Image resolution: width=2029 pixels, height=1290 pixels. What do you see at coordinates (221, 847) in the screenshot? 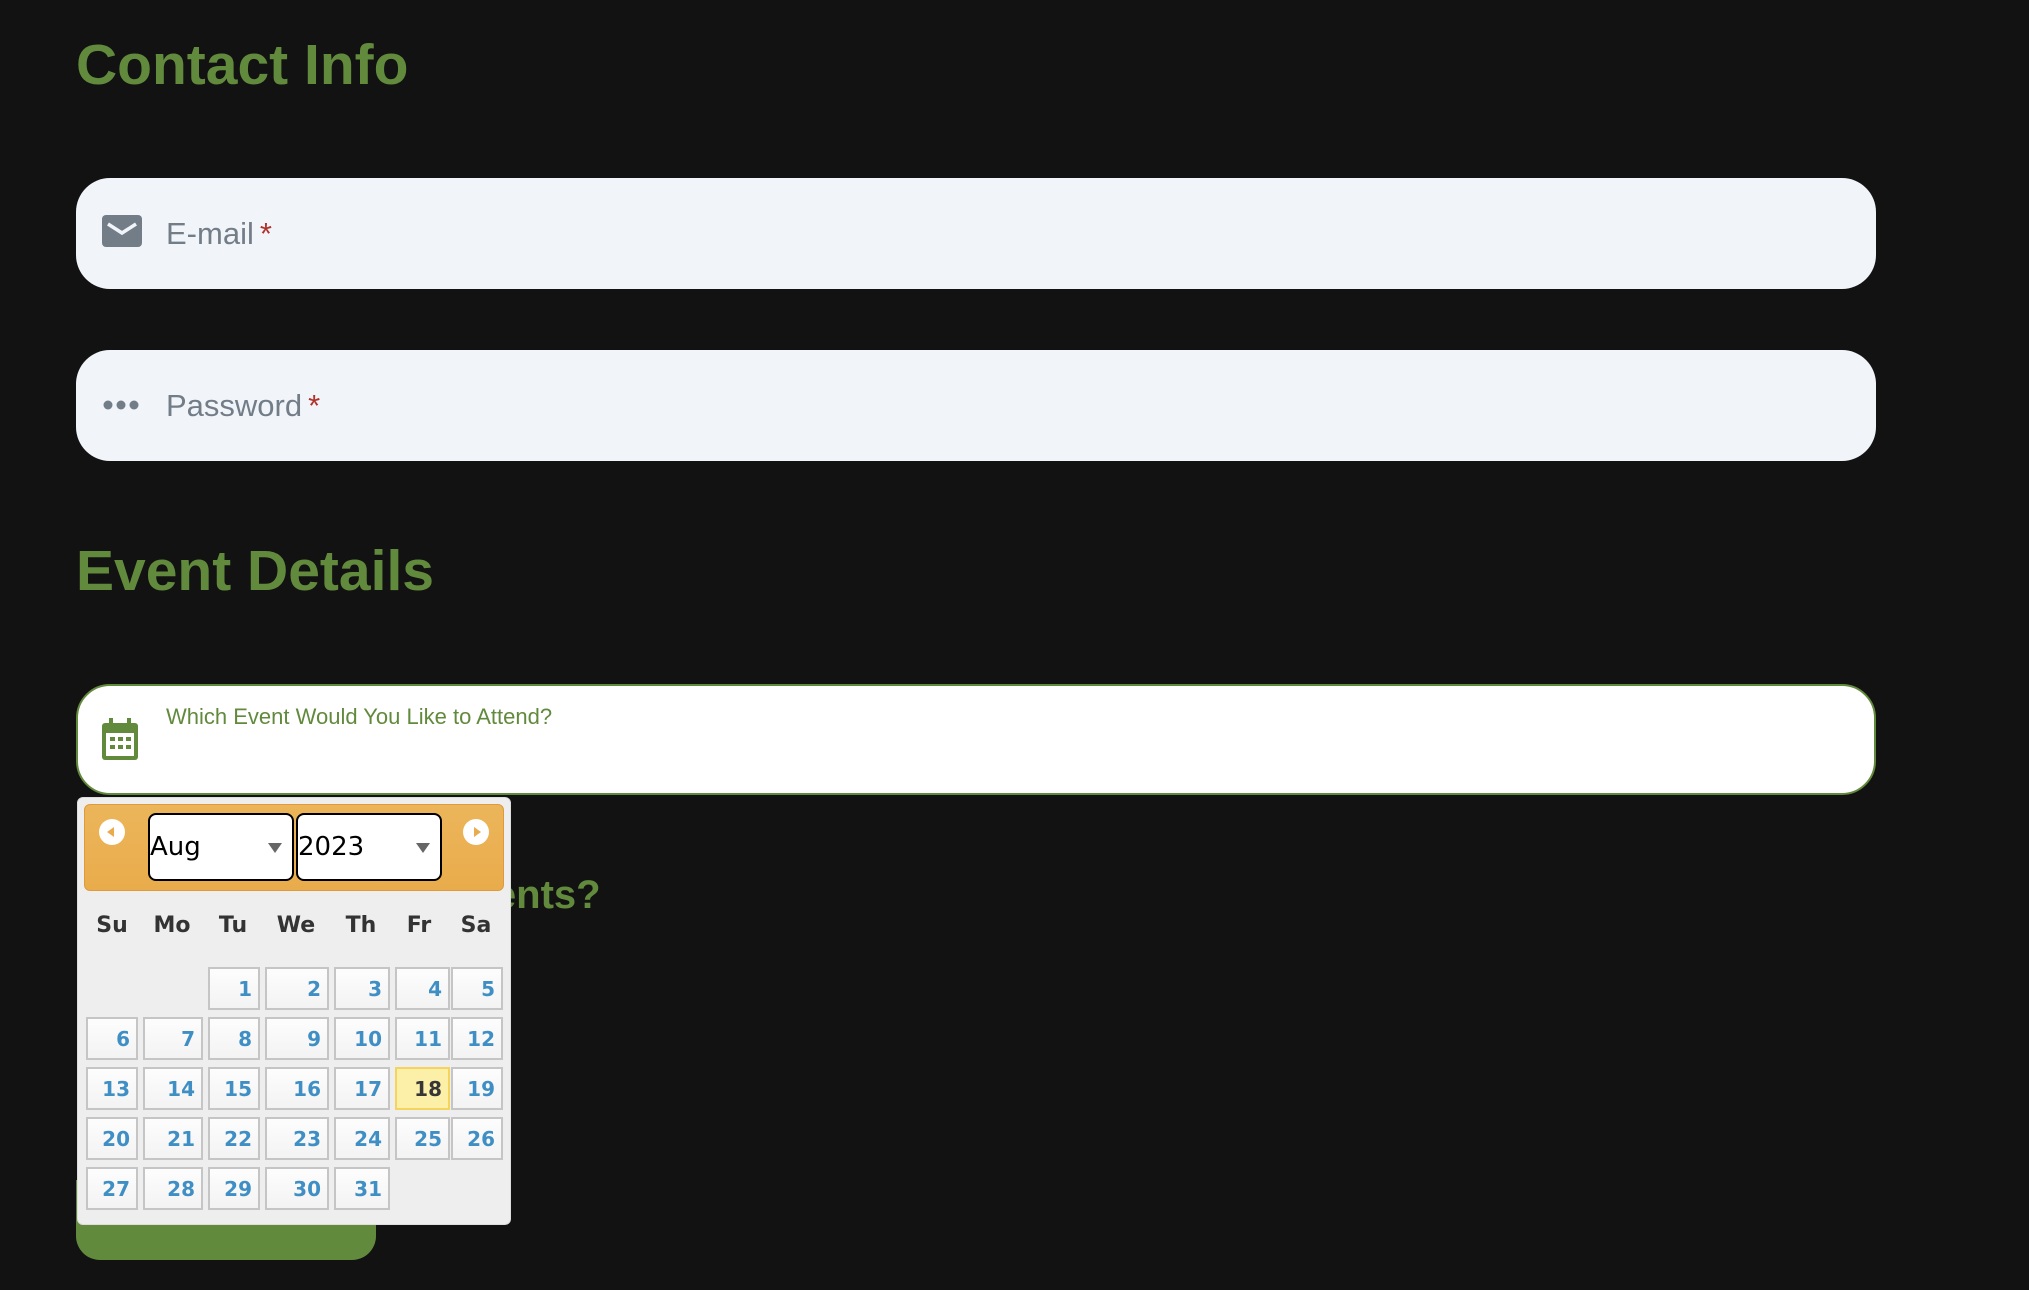
I see `month-select: Aug` at bounding box center [221, 847].